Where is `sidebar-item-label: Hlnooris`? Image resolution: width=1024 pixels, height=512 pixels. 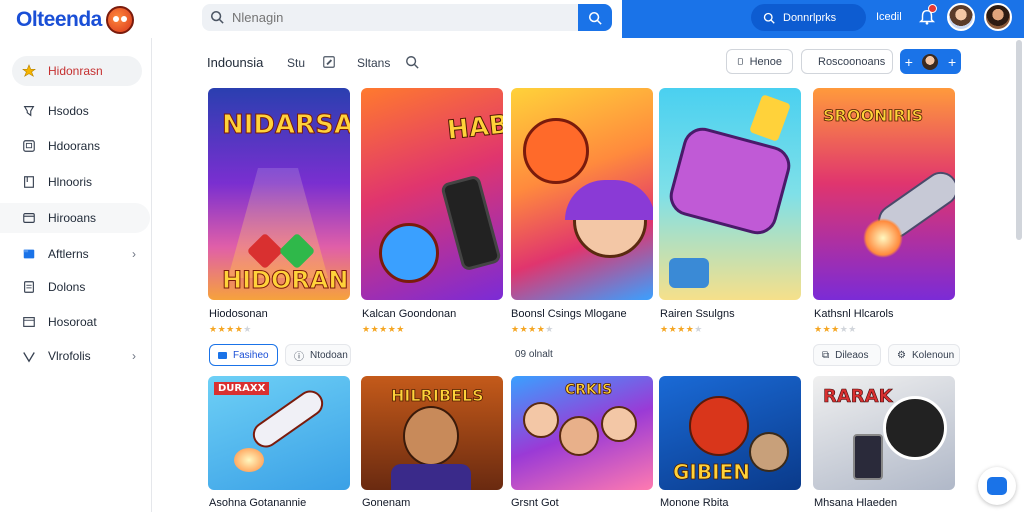
sidebar-item-label: Hlnooris is located at coordinates (70, 182).